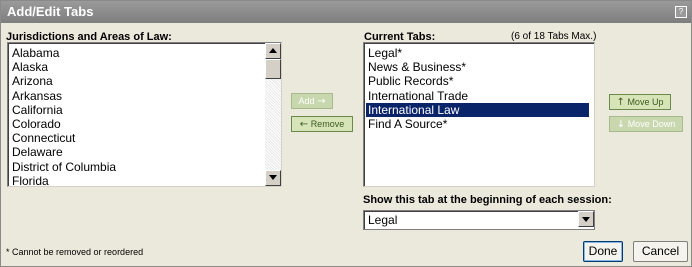 The image size is (692, 267). Describe the element at coordinates (75, 252) in the screenshot. I see `footnote: * Cannot be removed or reordered` at that location.